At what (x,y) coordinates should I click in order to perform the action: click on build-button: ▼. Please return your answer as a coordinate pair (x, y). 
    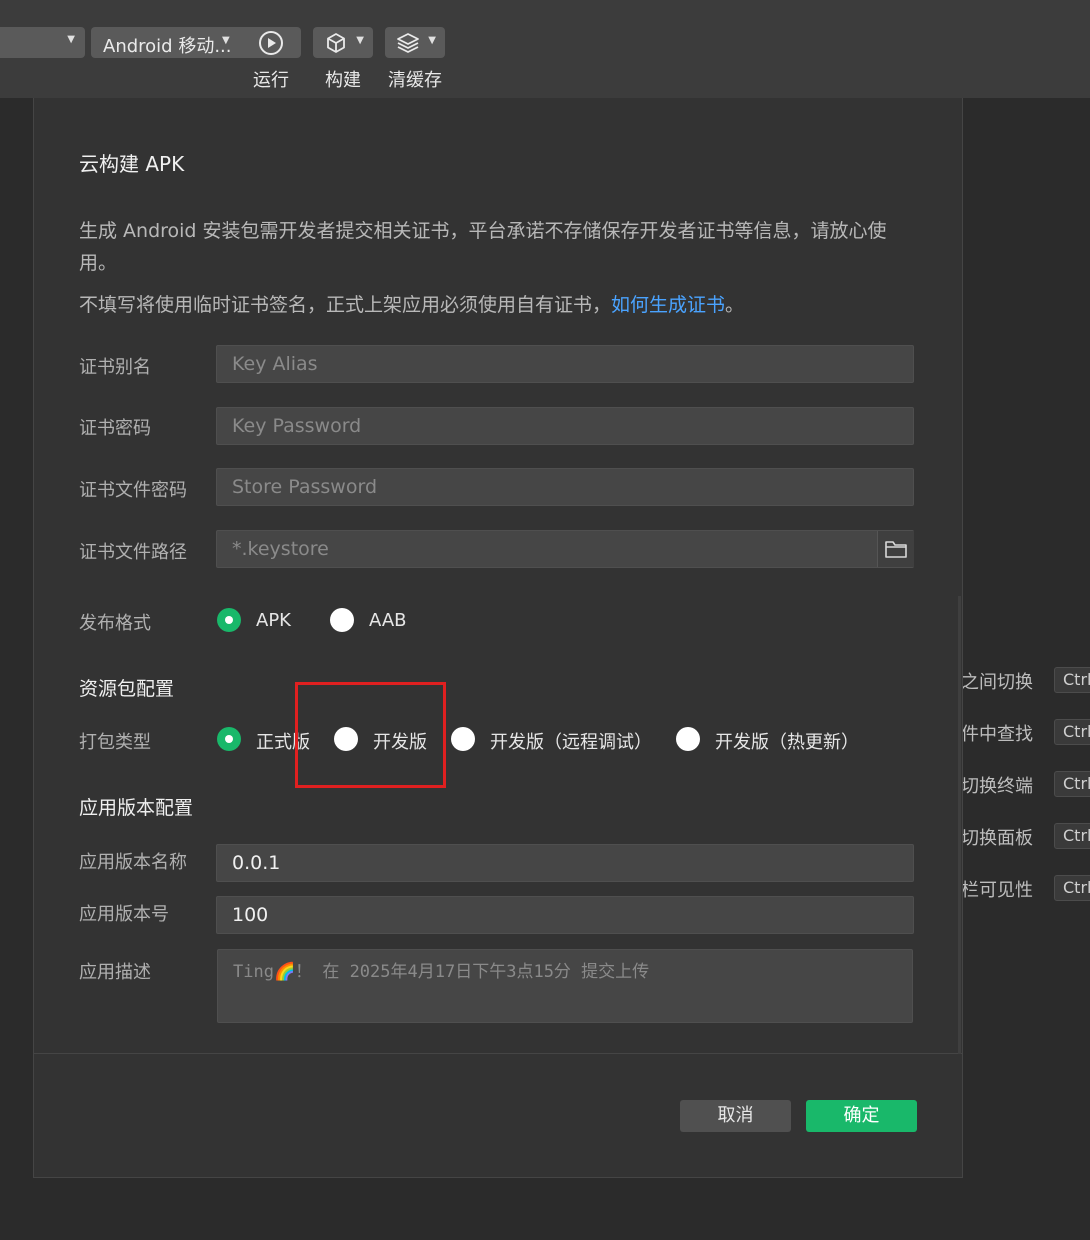
    Looking at the image, I should click on (343, 42).